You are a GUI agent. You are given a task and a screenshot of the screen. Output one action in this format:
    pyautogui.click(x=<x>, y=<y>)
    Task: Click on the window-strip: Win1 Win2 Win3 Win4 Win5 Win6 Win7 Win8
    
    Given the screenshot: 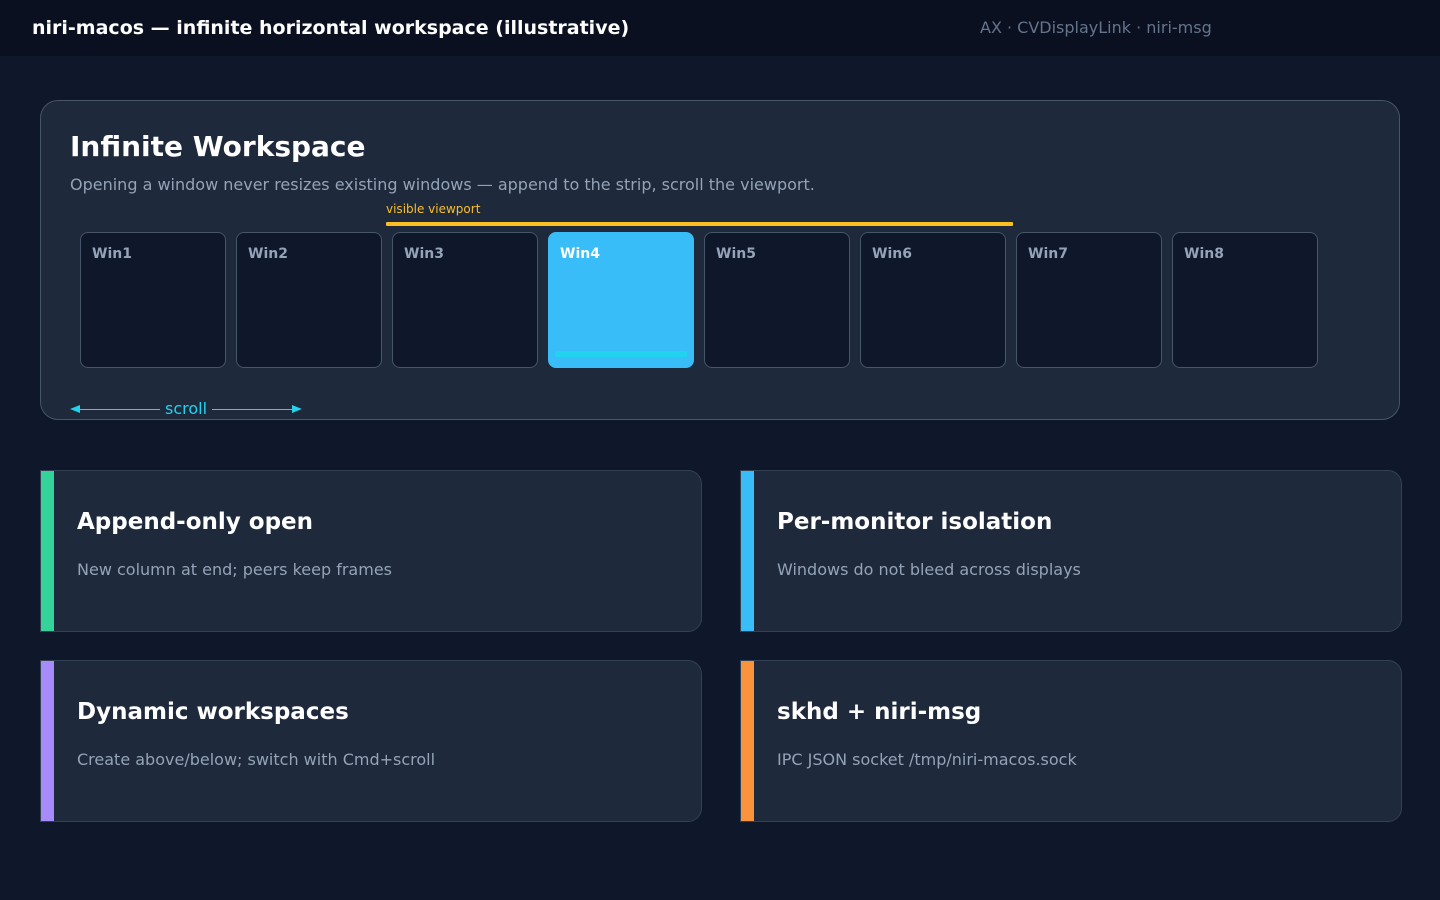 What is the action you would take?
    pyautogui.click(x=700, y=301)
    